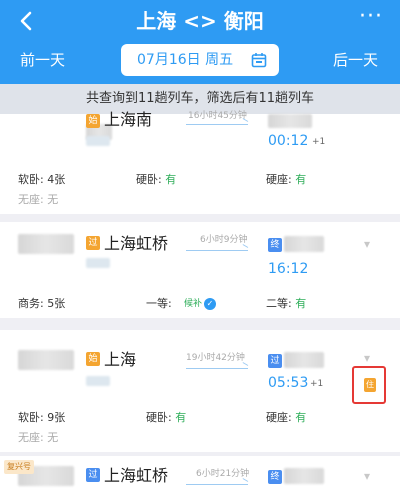 The image size is (400, 501). Describe the element at coordinates (128, 119) in the screenshot. I see `departure-station: 上海南` at that location.